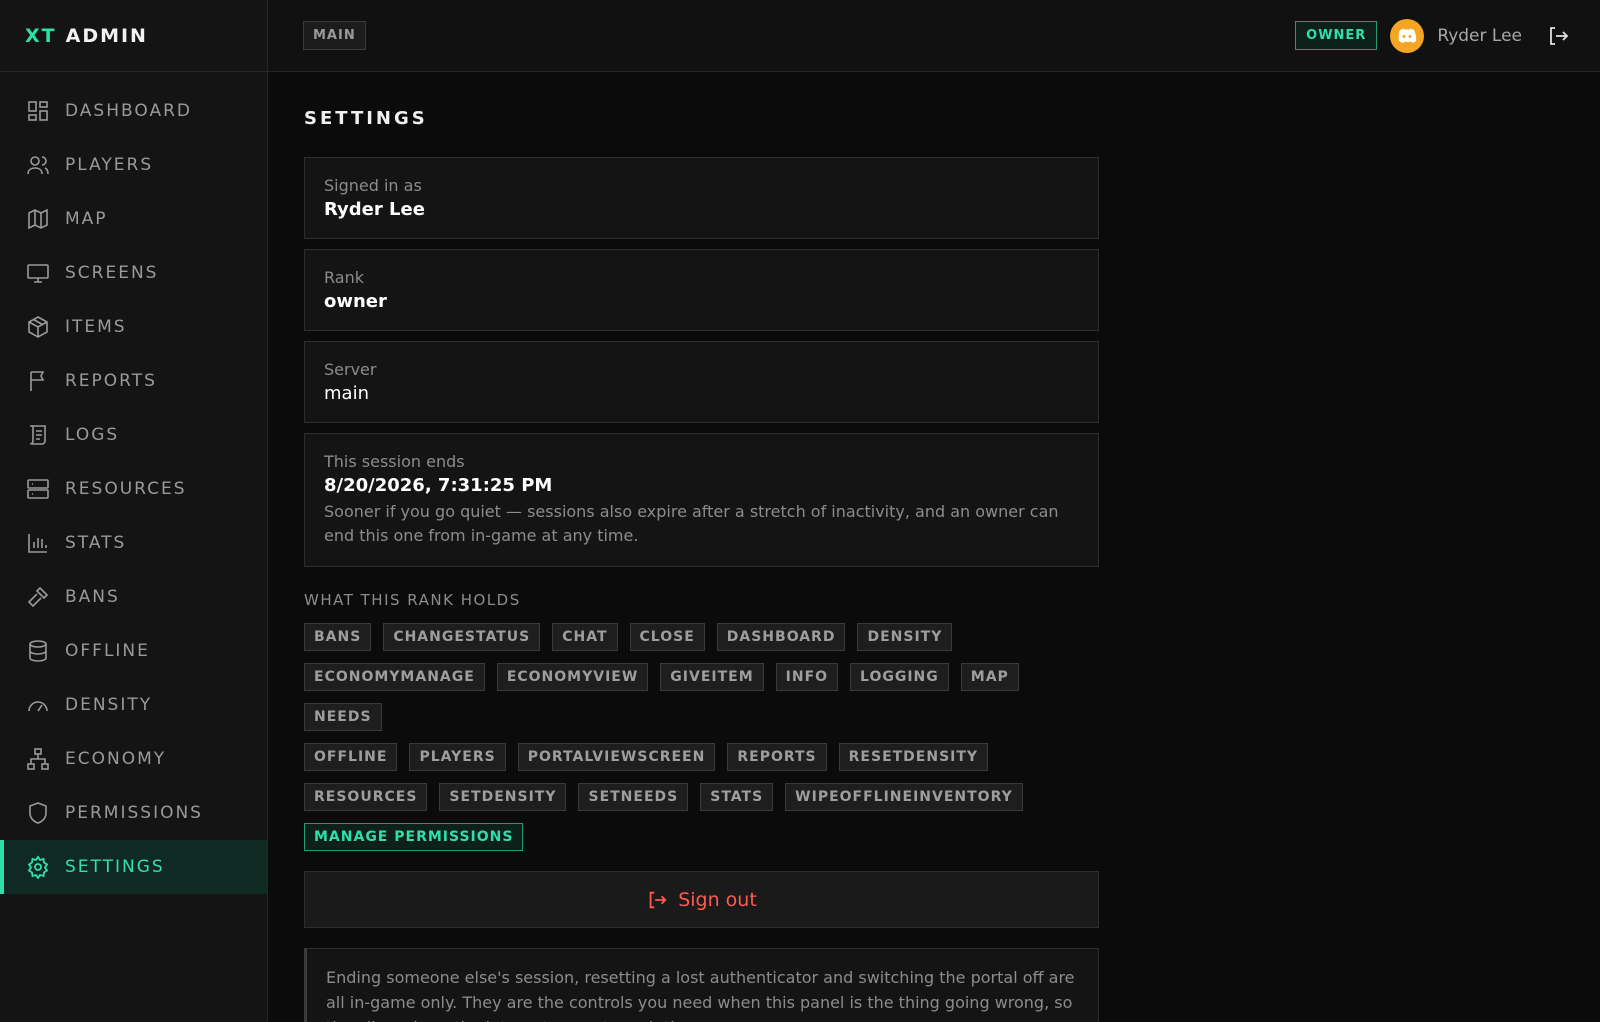 The height and width of the screenshot is (1022, 1600). I want to click on discord-icon, so click(1408, 35).